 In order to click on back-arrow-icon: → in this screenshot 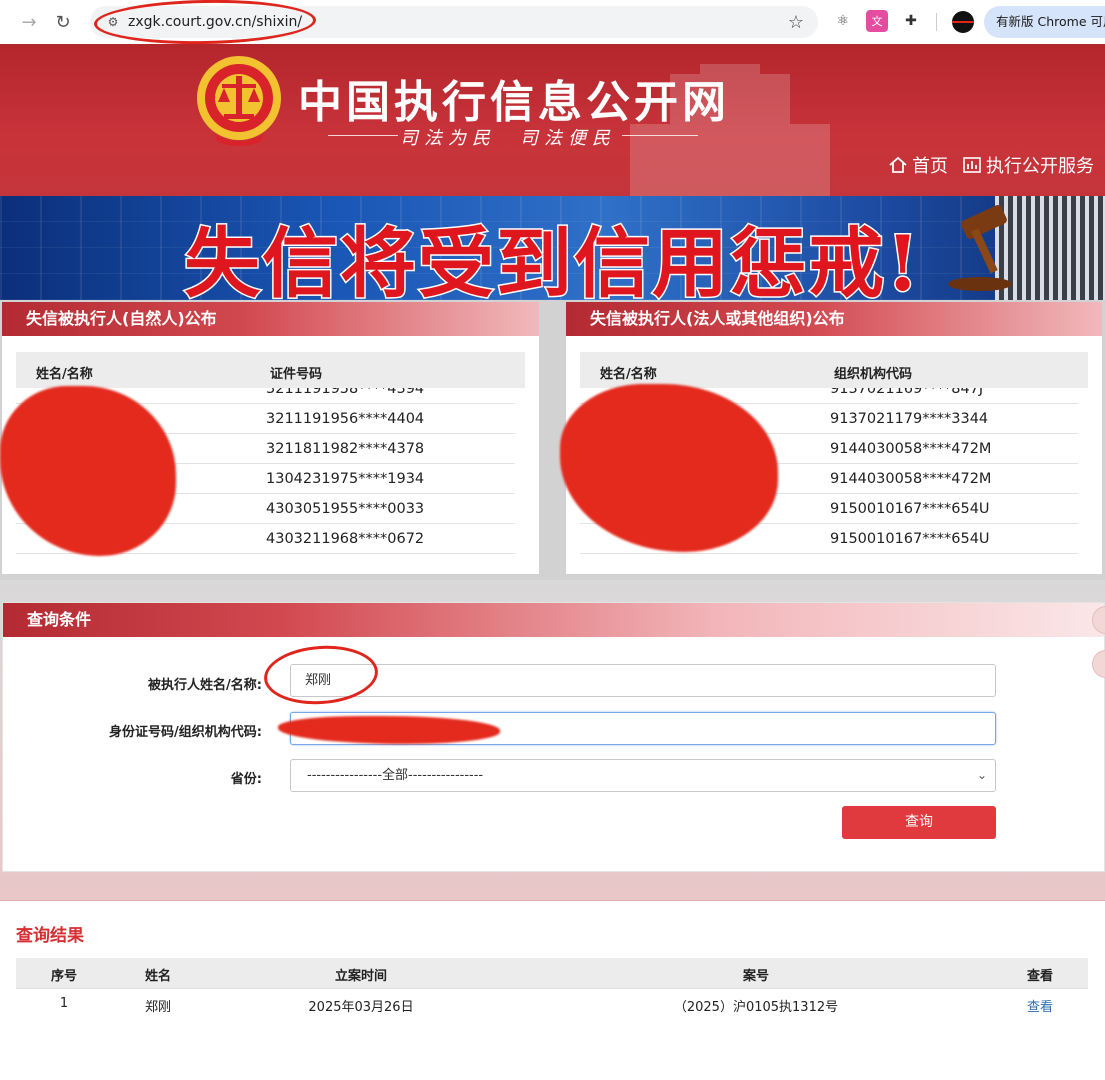, I will do `click(29, 22)`.